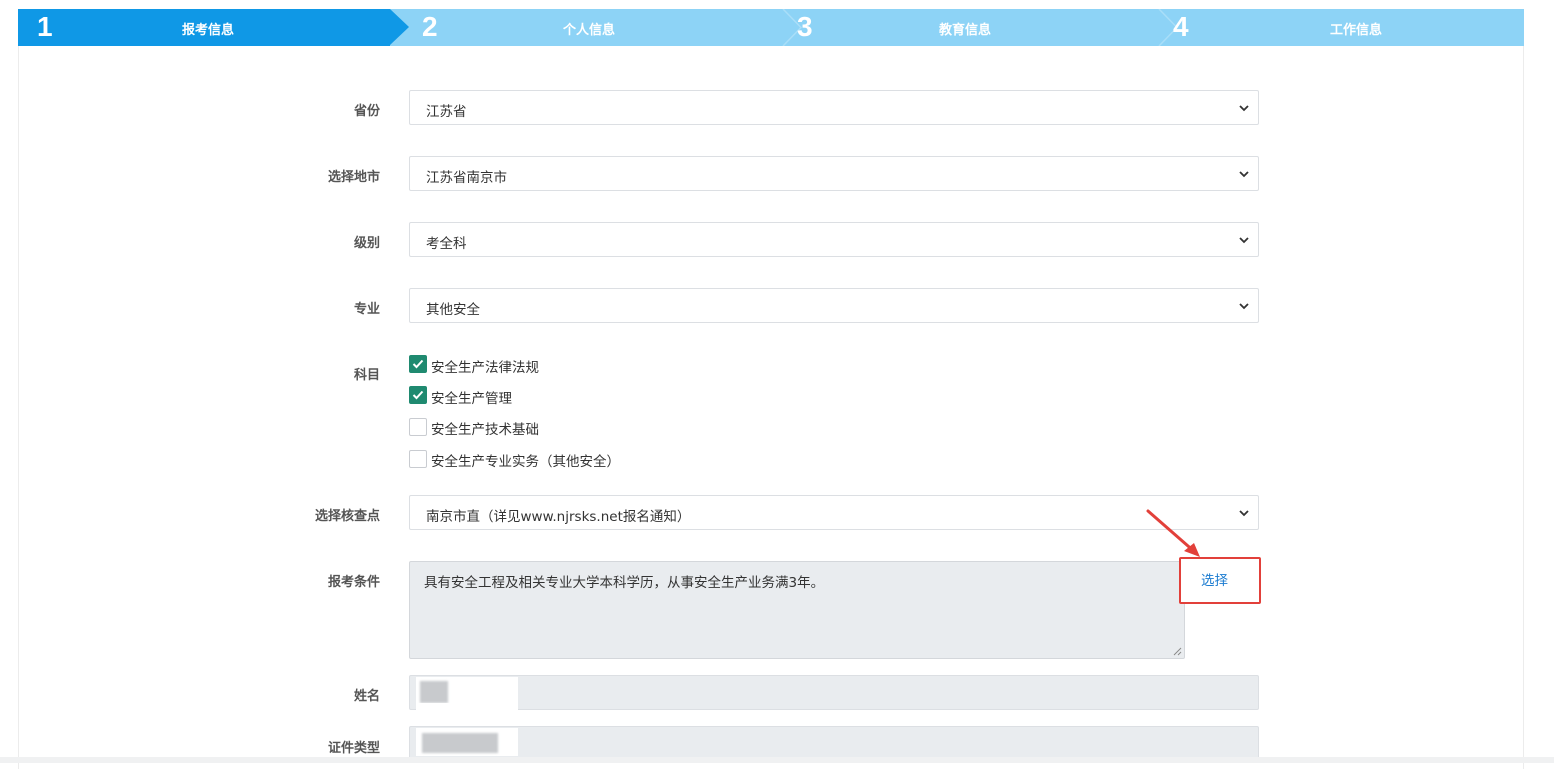  Describe the element at coordinates (485, 428) in the screenshot. I see `subject-label-3: 安全生产技术基础` at that location.